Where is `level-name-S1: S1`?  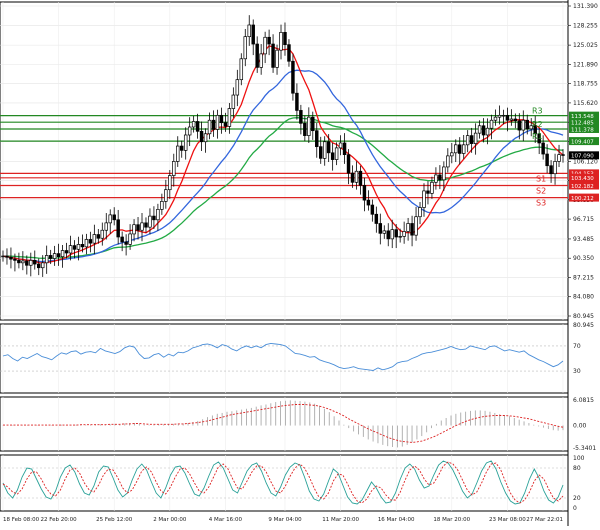
level-name-S1: S1 is located at coordinates (541, 178).